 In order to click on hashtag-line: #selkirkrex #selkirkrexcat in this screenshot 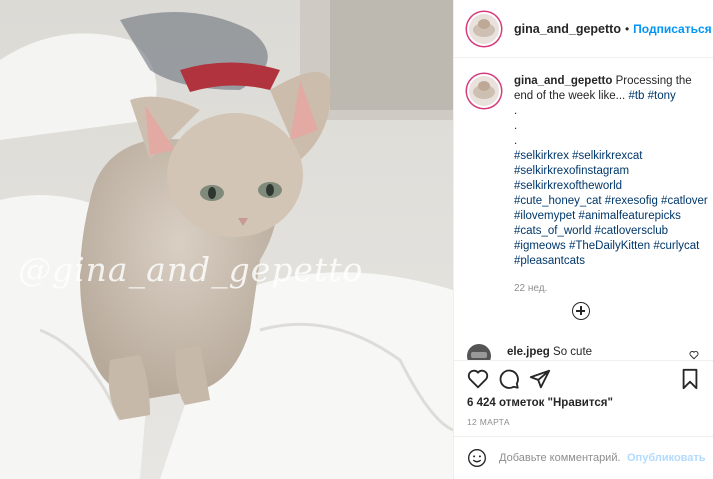, I will do `click(613, 156)`.